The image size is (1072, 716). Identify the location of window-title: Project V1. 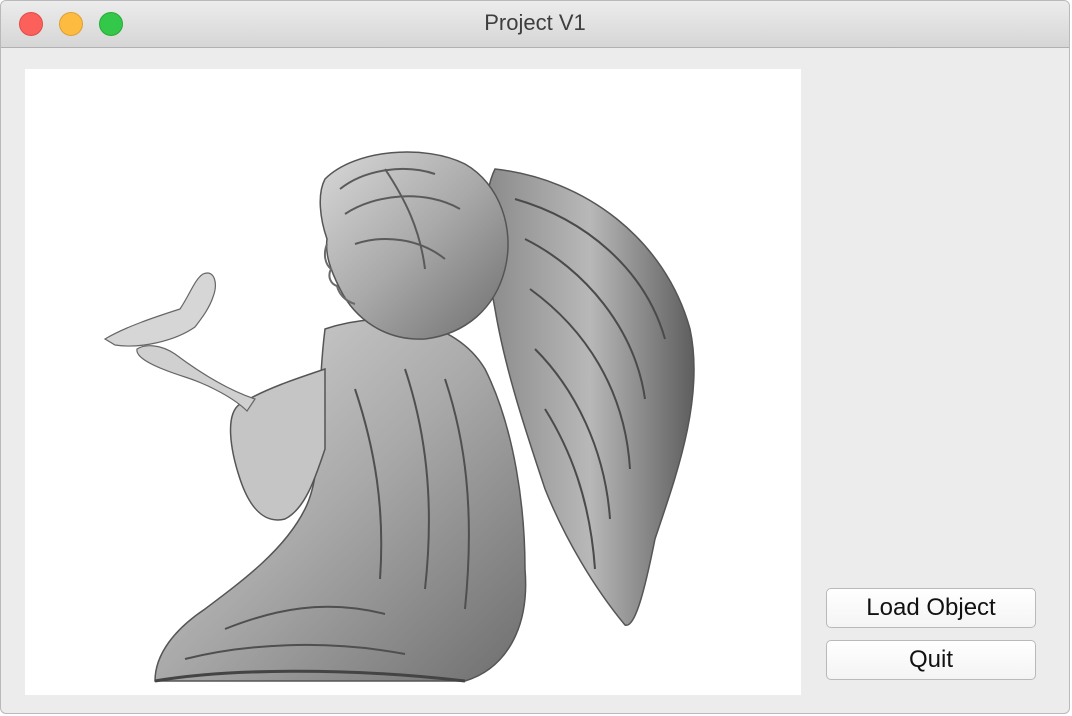
(535, 22).